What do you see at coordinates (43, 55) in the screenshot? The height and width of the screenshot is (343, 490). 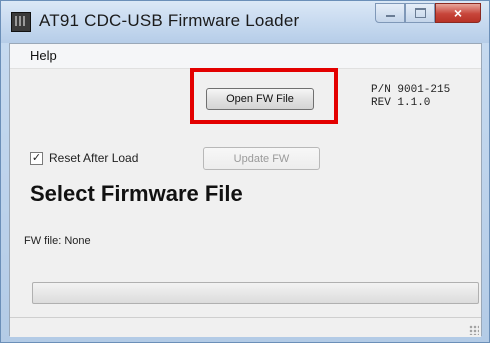 I see `menu-item-help: Help` at bounding box center [43, 55].